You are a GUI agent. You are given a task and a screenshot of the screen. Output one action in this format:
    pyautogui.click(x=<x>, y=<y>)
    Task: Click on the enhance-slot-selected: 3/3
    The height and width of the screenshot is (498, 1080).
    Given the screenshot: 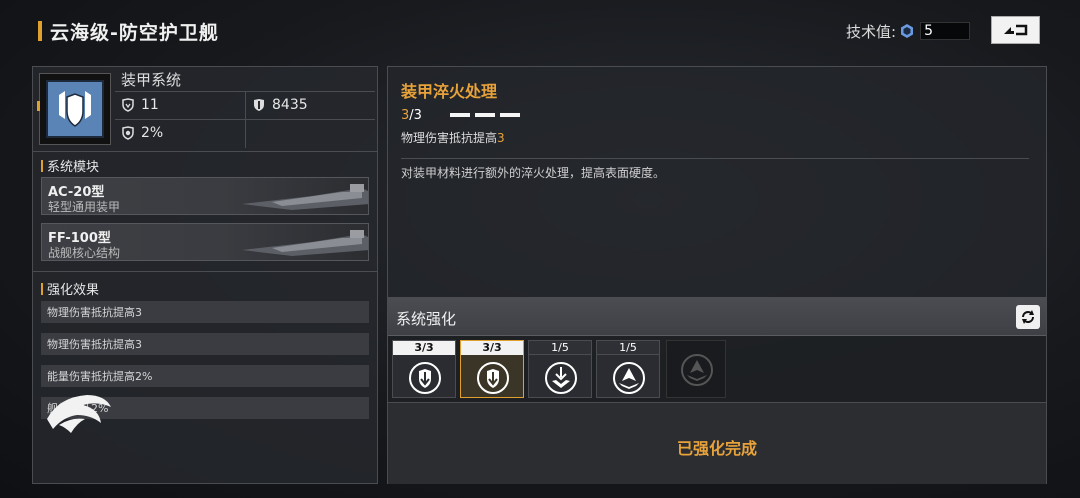 What is the action you would take?
    pyautogui.click(x=492, y=369)
    